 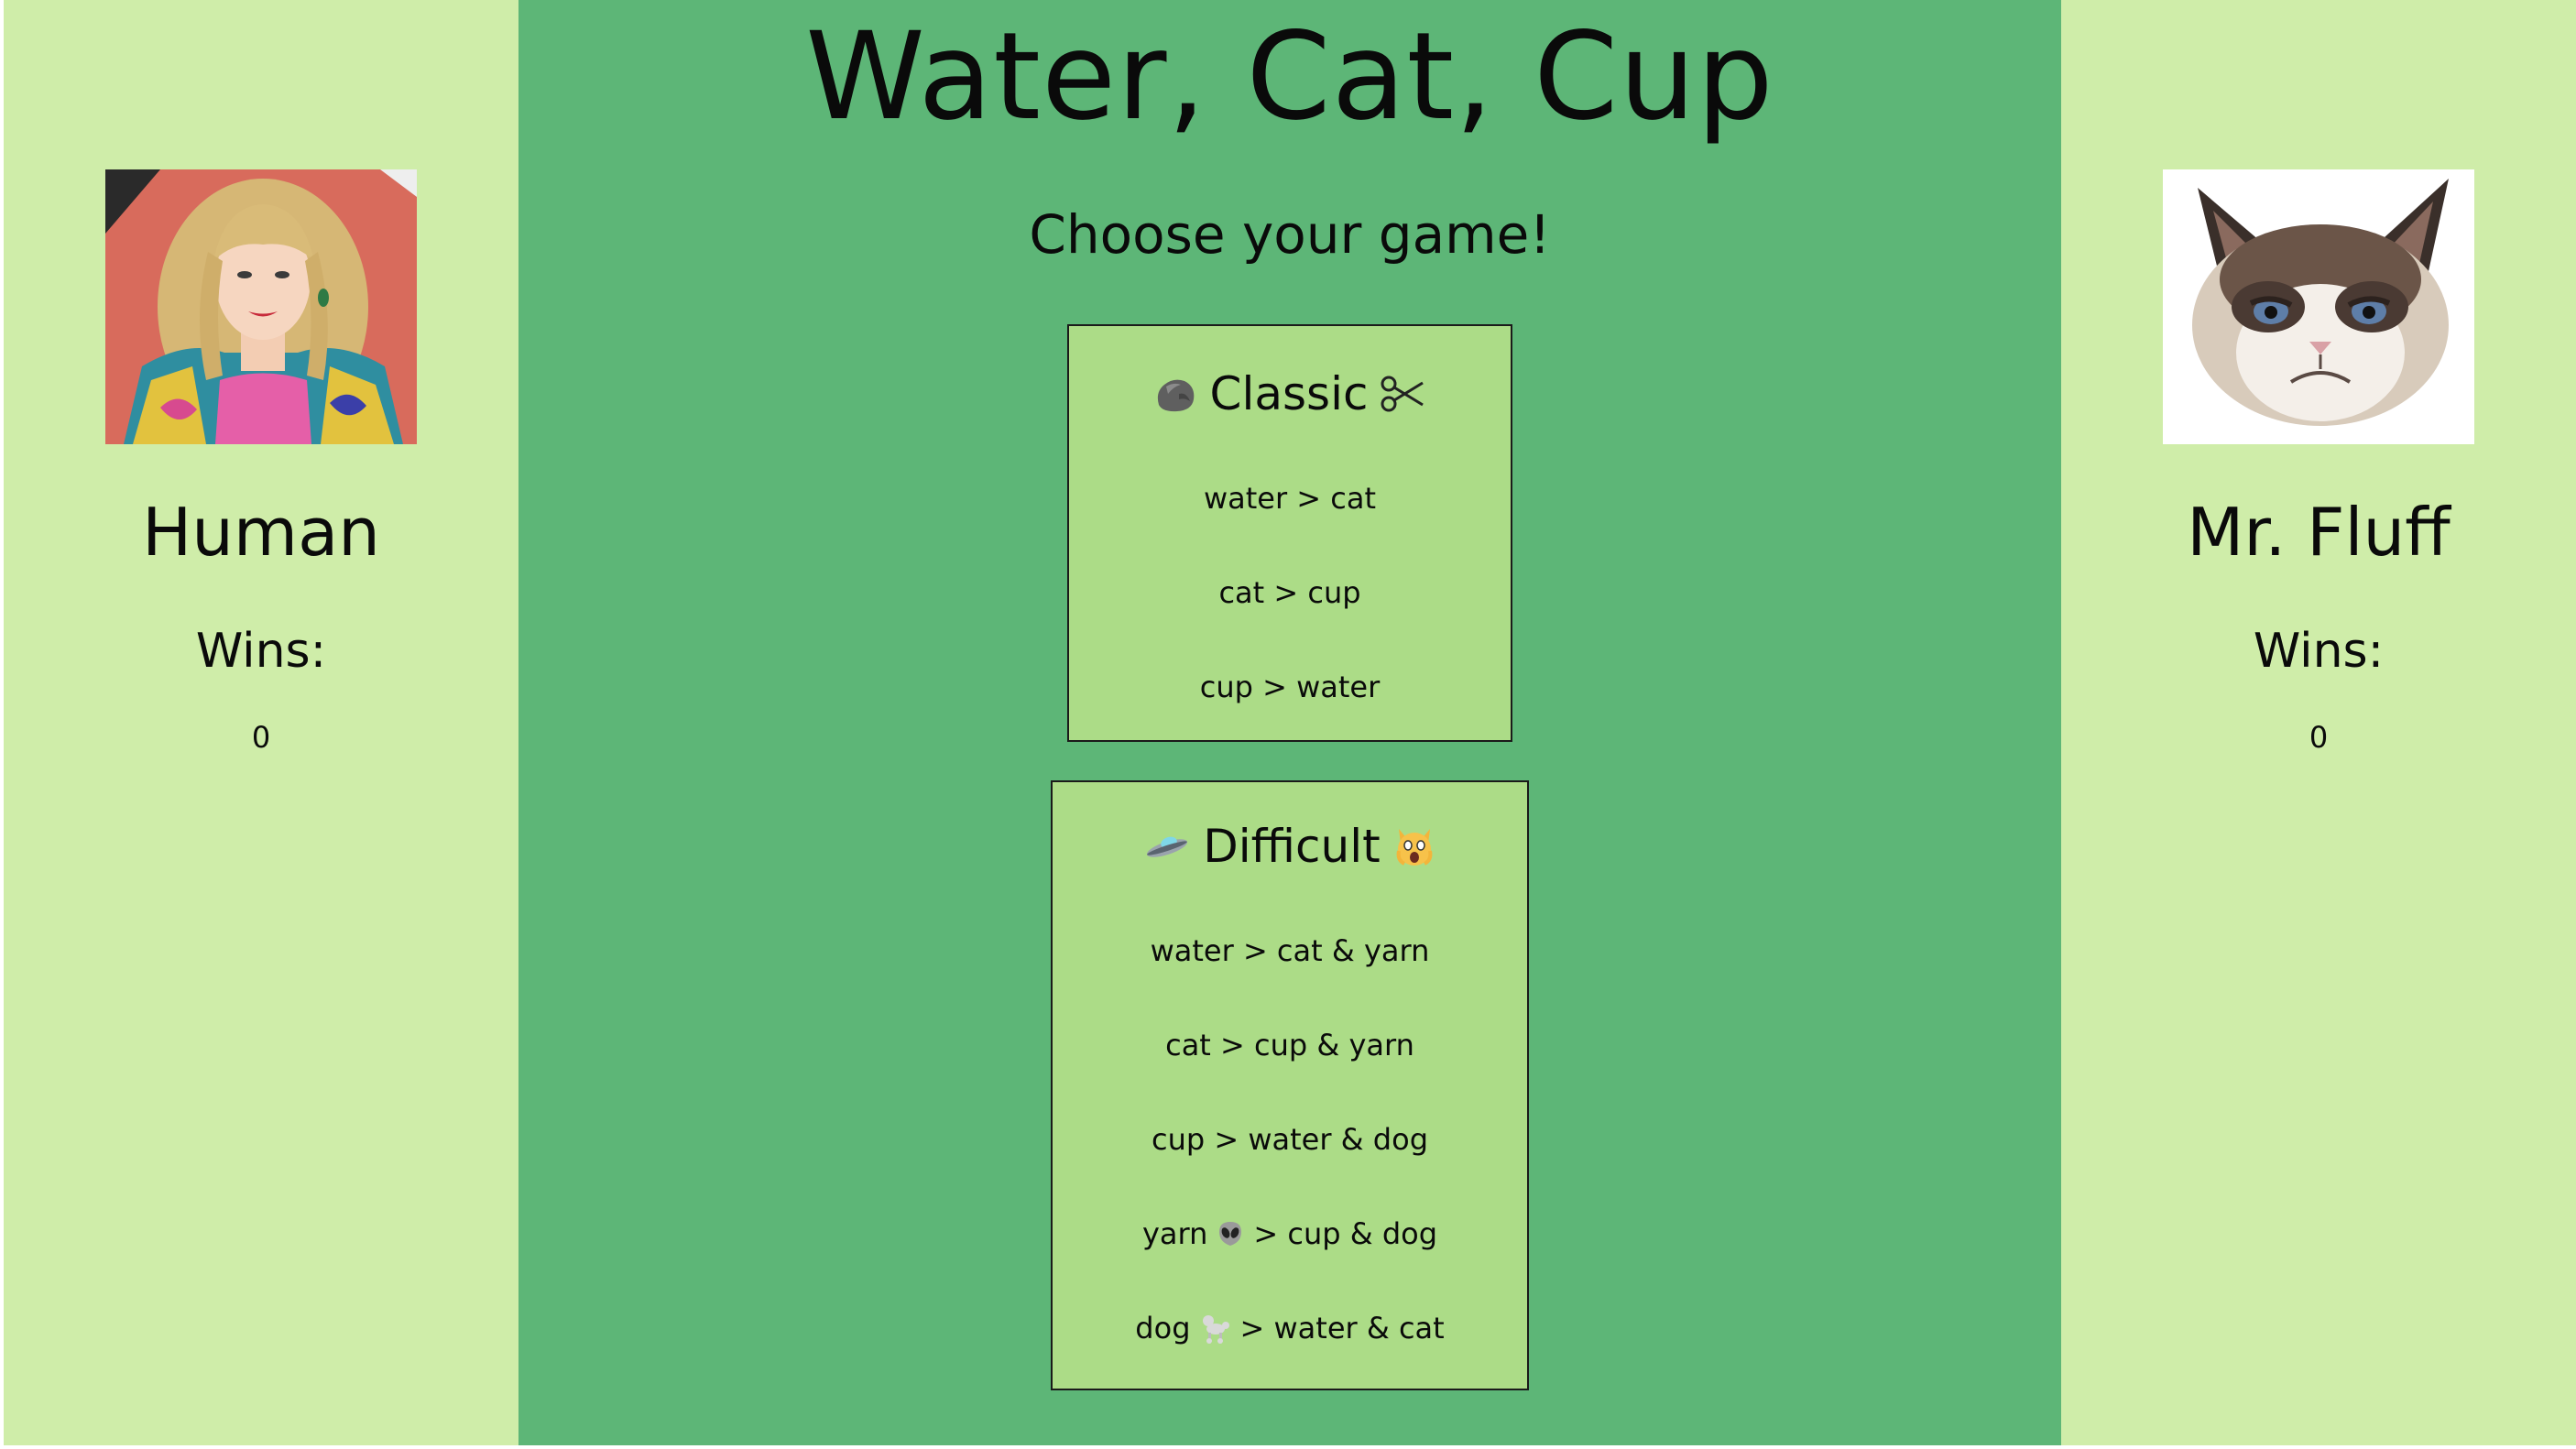 What do you see at coordinates (1175, 394) in the screenshot?
I see `rock-icon` at bounding box center [1175, 394].